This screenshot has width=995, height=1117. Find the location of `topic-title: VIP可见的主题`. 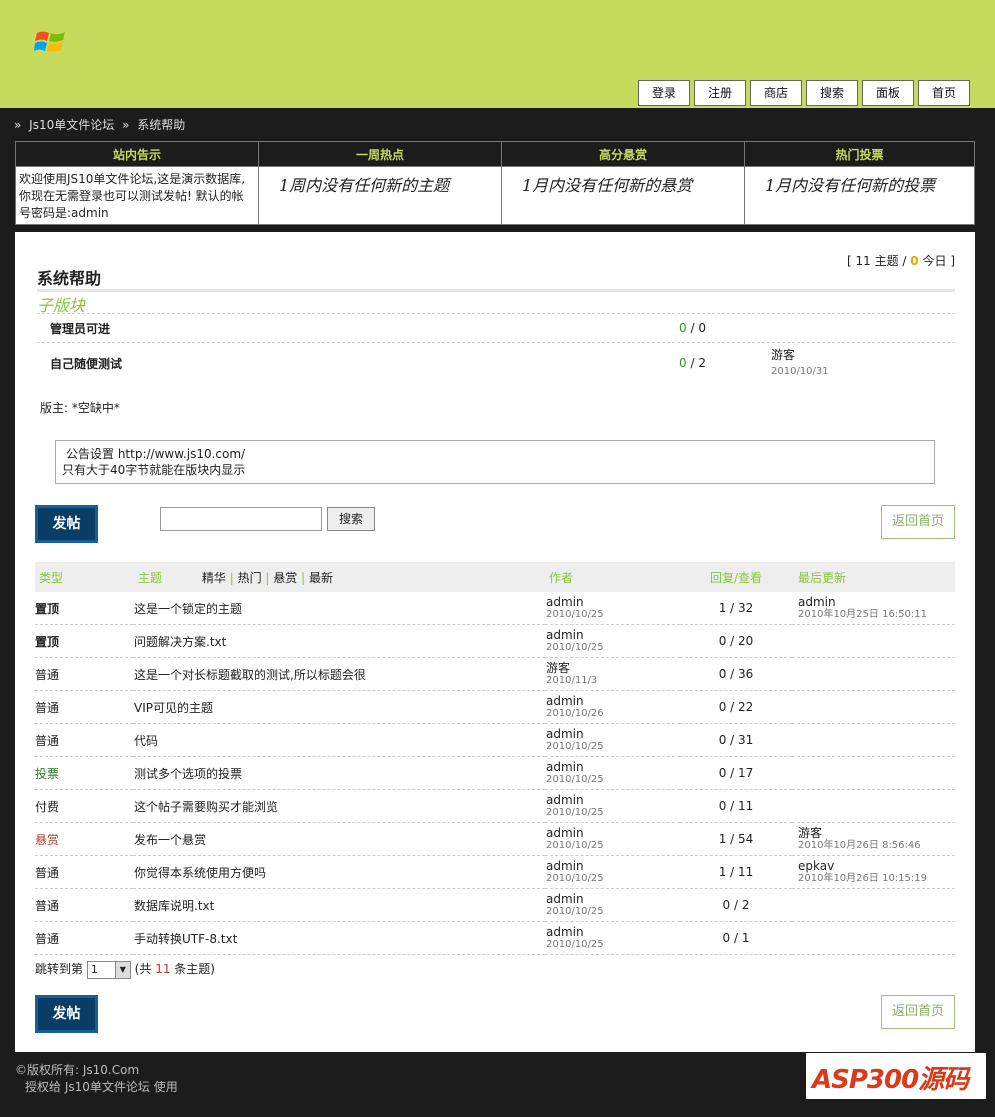

topic-title: VIP可见的主题 is located at coordinates (339, 707).